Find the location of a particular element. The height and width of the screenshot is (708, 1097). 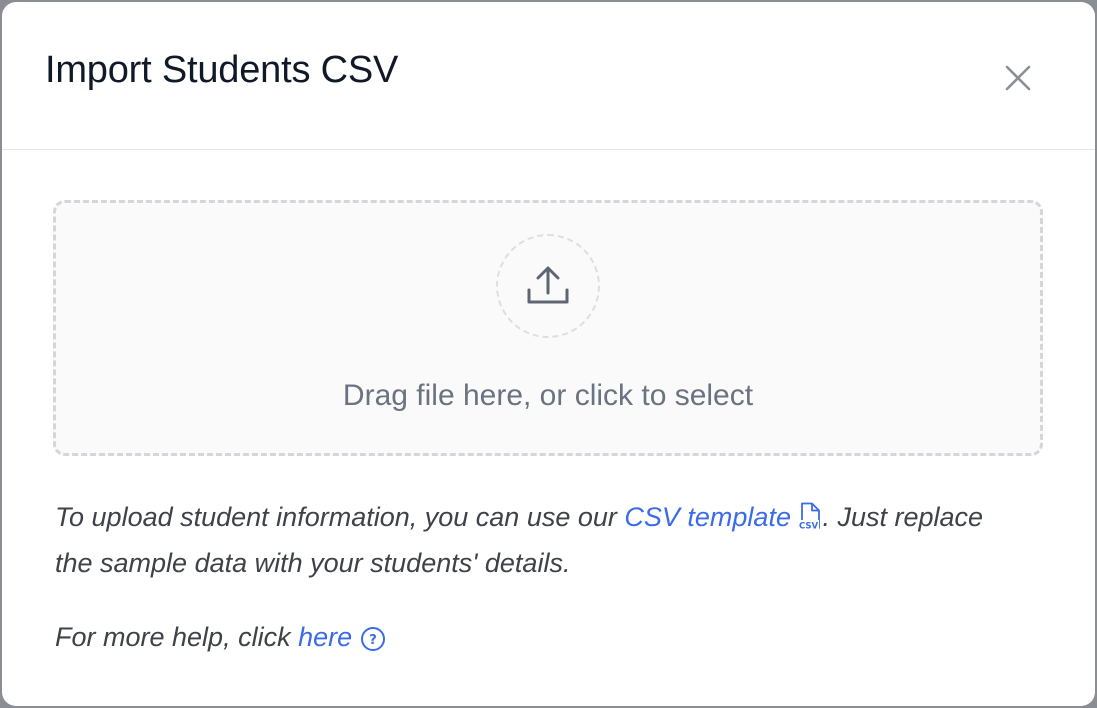

question-circle-icon: ? is located at coordinates (373, 643).